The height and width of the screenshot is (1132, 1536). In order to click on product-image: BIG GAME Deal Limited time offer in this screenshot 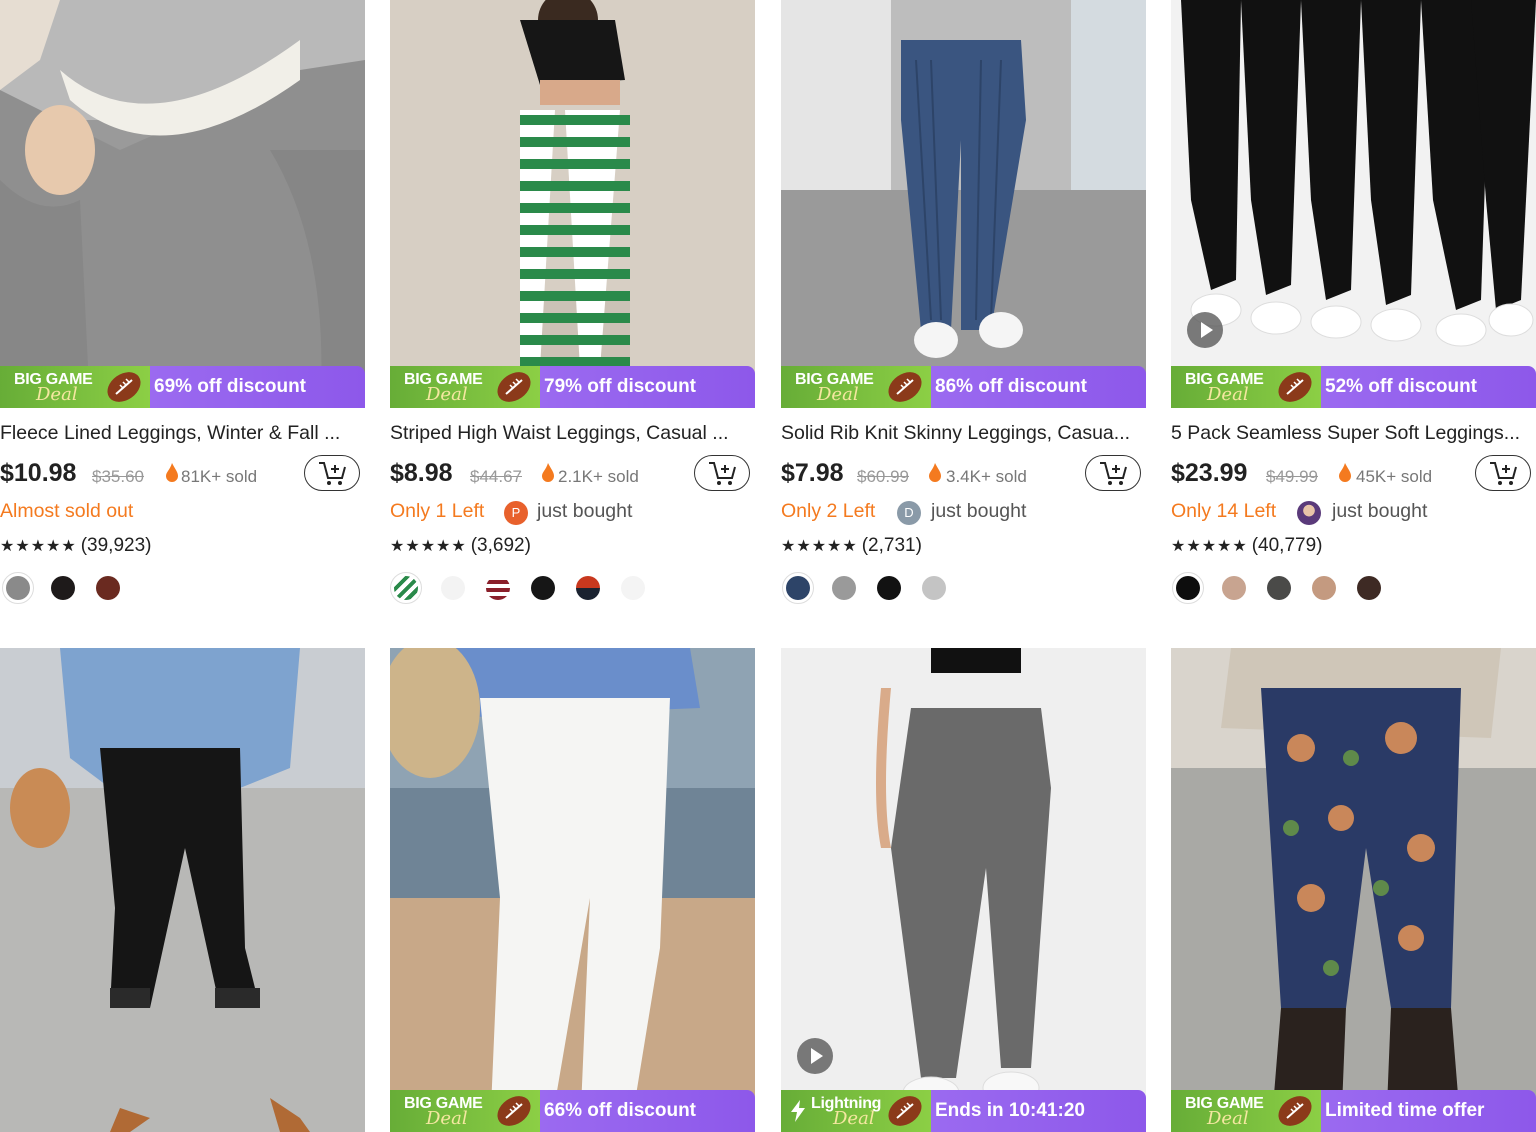, I will do `click(1353, 890)`.